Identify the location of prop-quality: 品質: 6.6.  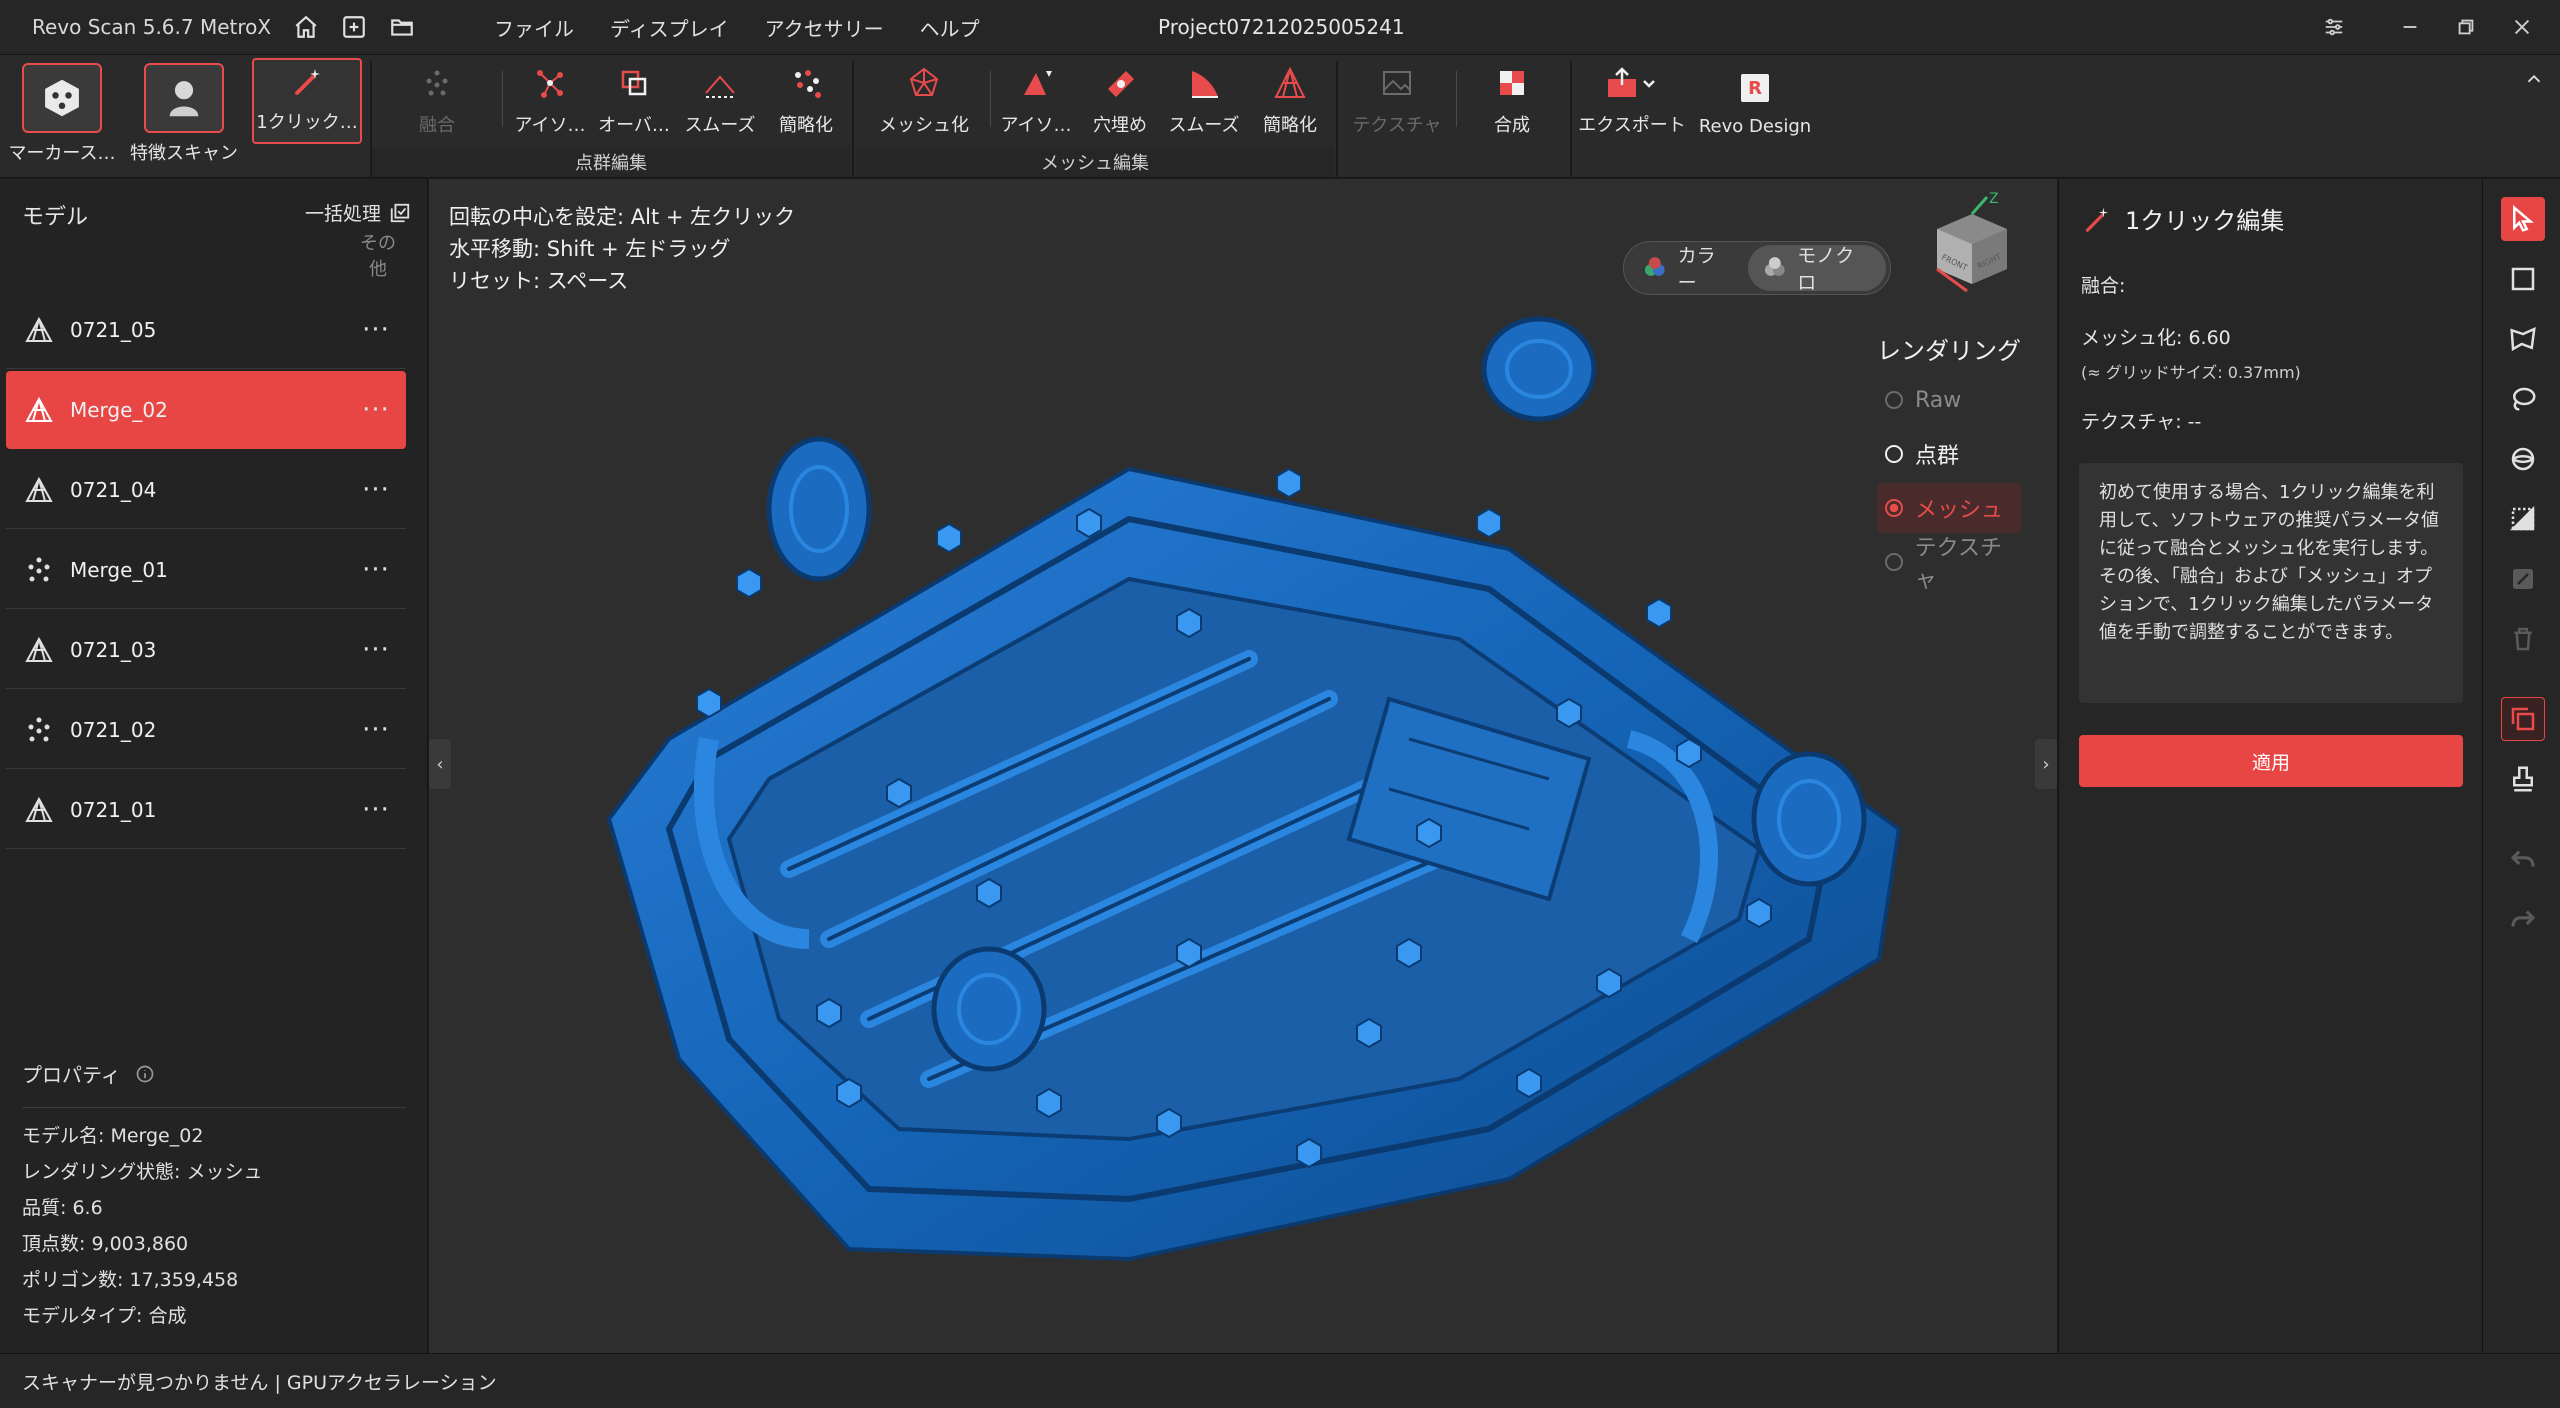
(62, 1208).